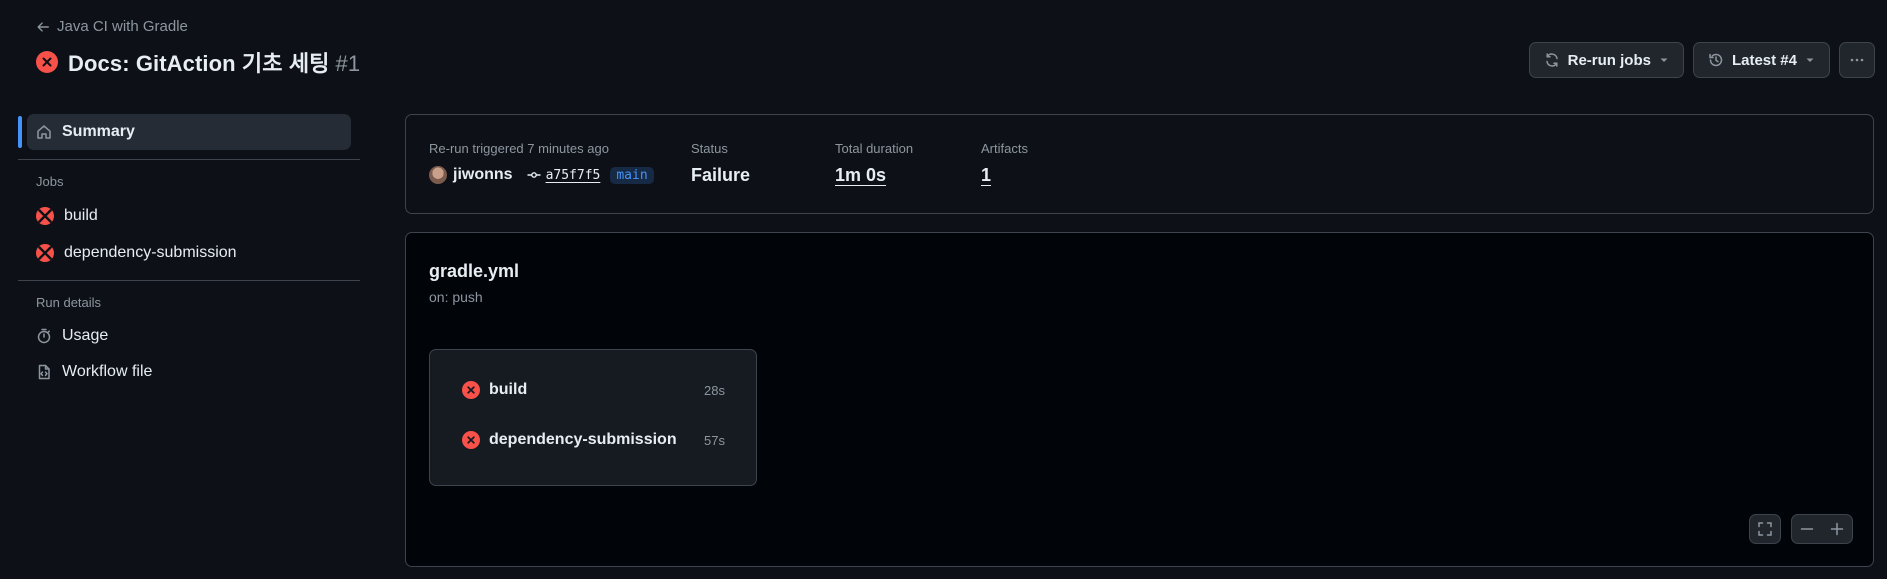 This screenshot has height=579, width=1887. I want to click on sidebar-item-label: dependency-submission, so click(150, 252).